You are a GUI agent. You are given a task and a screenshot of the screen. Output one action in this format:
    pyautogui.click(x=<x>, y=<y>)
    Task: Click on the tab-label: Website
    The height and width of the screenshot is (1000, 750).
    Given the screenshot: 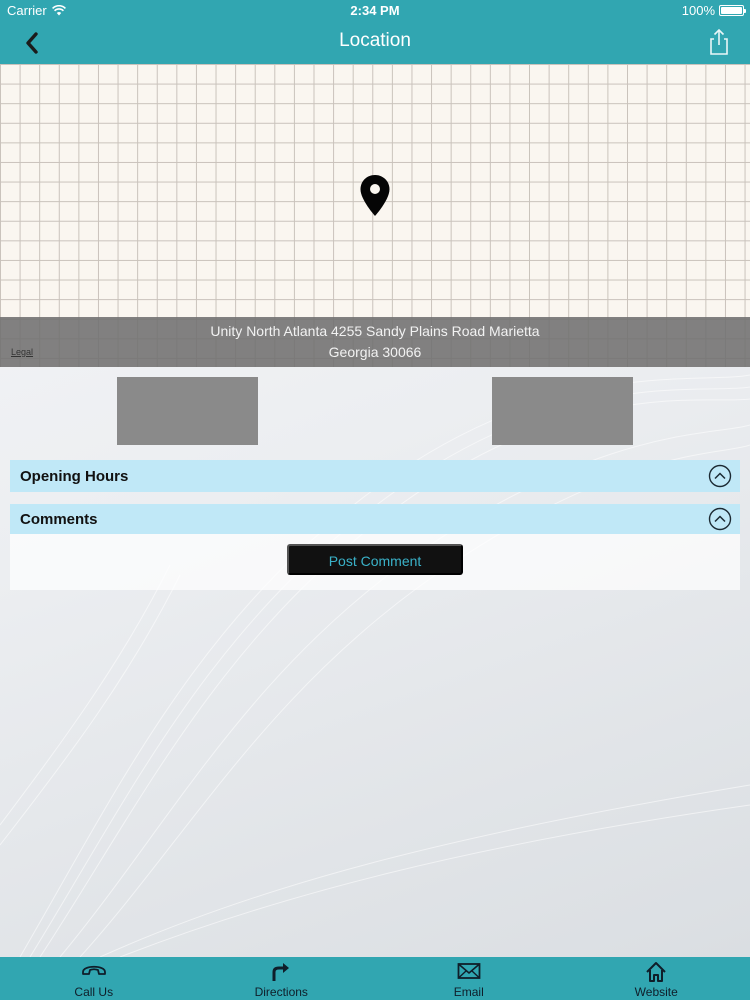 What is the action you would take?
    pyautogui.click(x=656, y=992)
    